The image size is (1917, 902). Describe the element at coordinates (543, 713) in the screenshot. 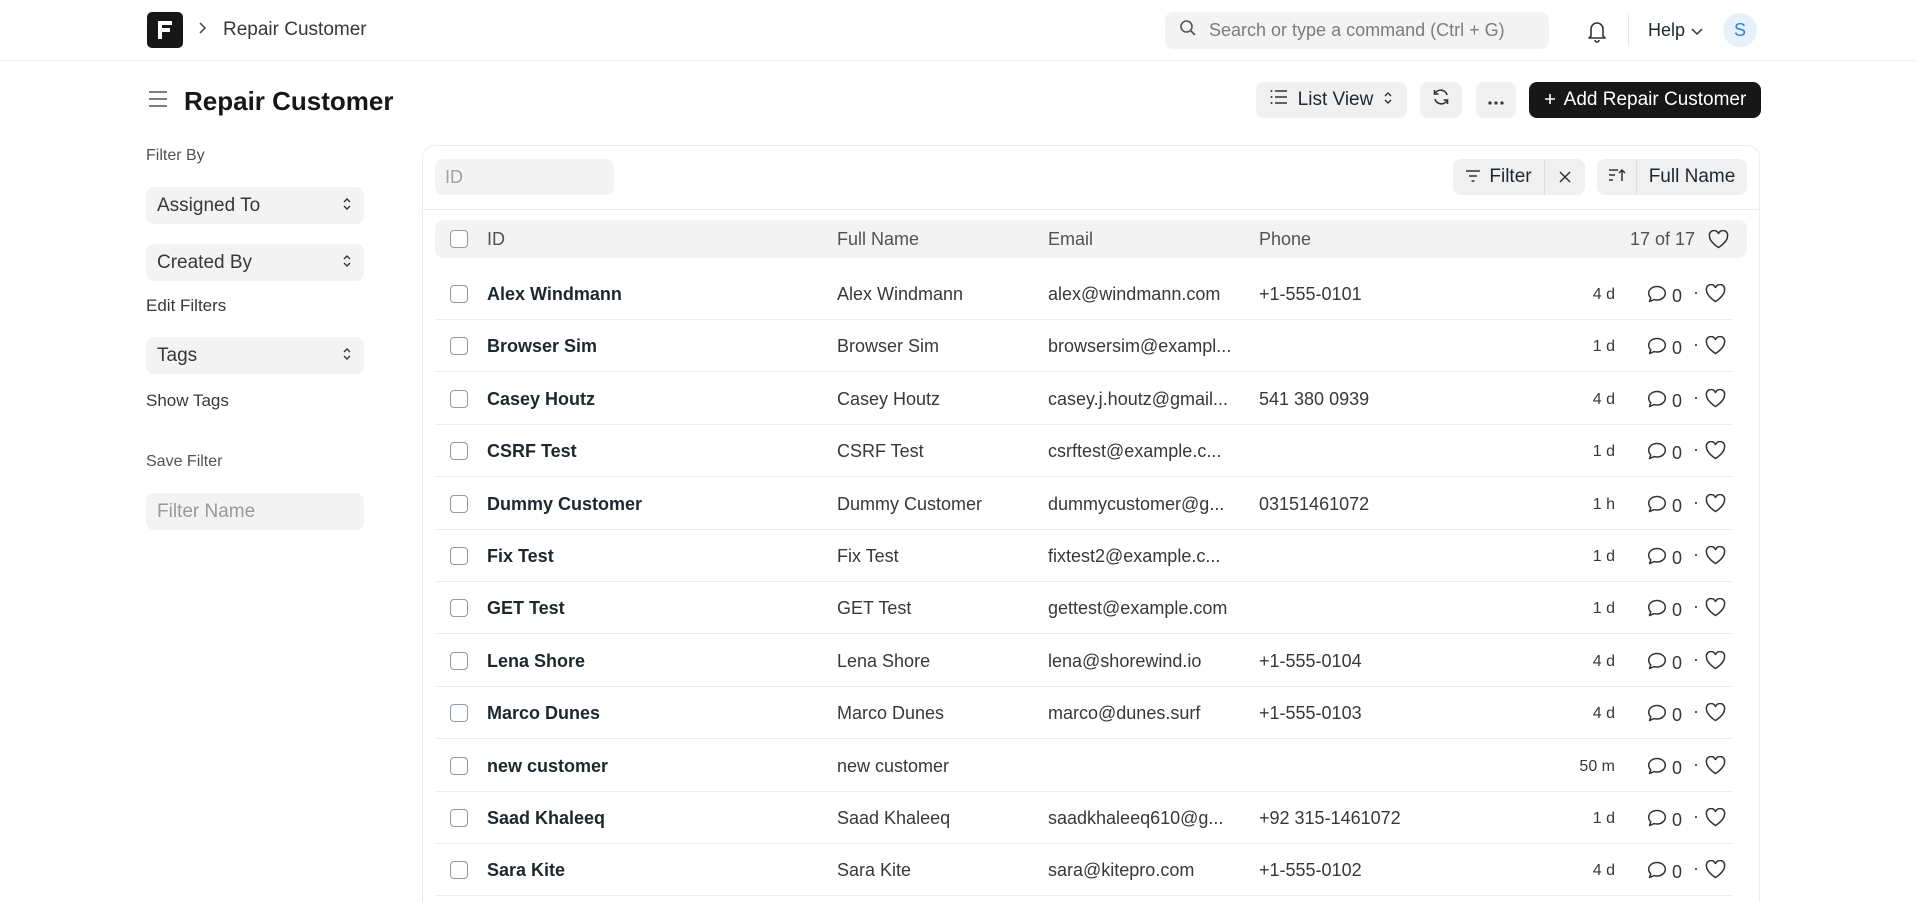

I see `row-id-link: Marco Dunes` at that location.